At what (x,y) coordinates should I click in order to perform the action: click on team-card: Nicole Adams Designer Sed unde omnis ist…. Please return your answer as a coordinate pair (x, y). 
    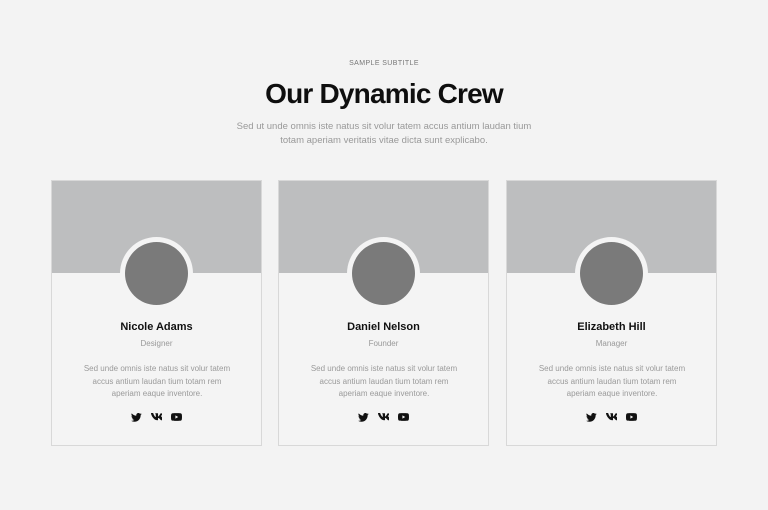
    Looking at the image, I should click on (156, 313).